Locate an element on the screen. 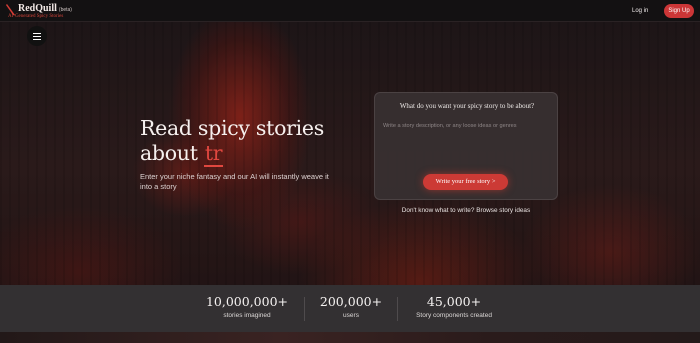 The width and height of the screenshot is (700, 343). typed-word: tr is located at coordinates (213, 154).